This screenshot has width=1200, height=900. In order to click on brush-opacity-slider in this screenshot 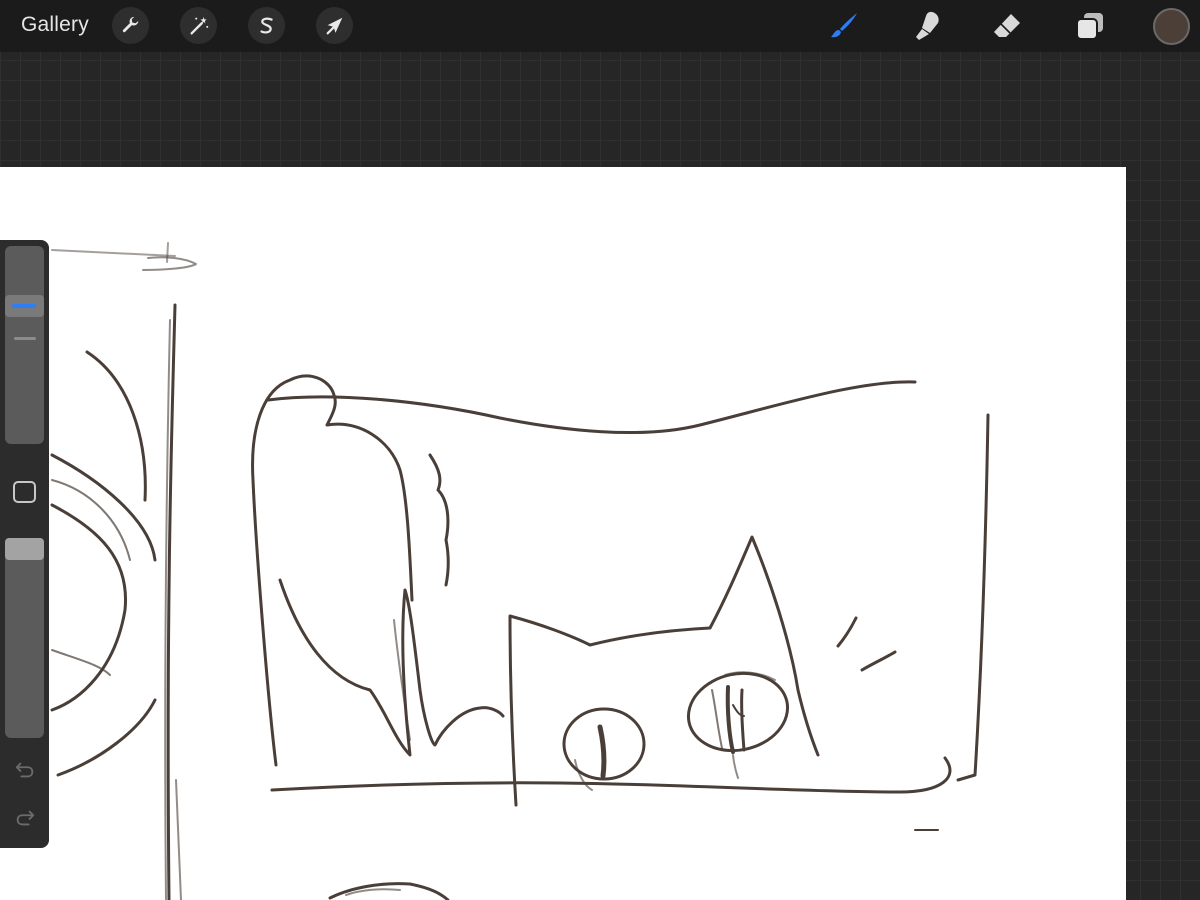, I will do `click(24, 638)`.